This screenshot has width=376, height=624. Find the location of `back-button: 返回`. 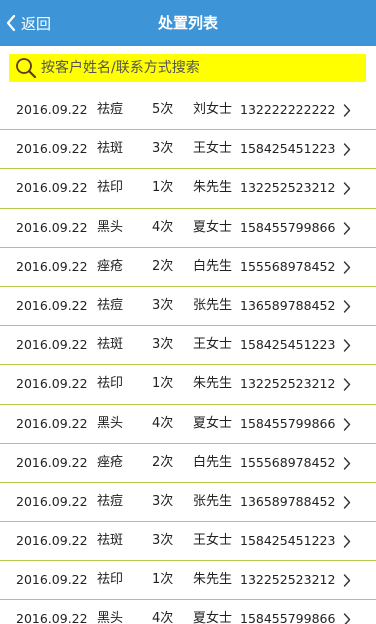

back-button: 返回 is located at coordinates (28, 23).